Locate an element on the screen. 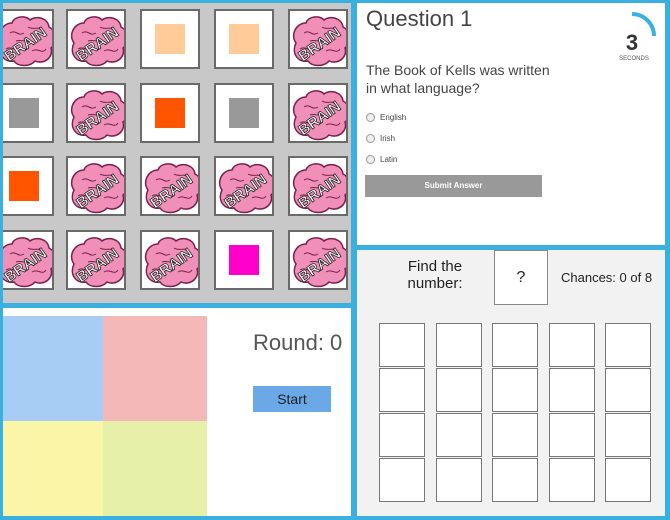  quadrant-blue is located at coordinates (53, 368).